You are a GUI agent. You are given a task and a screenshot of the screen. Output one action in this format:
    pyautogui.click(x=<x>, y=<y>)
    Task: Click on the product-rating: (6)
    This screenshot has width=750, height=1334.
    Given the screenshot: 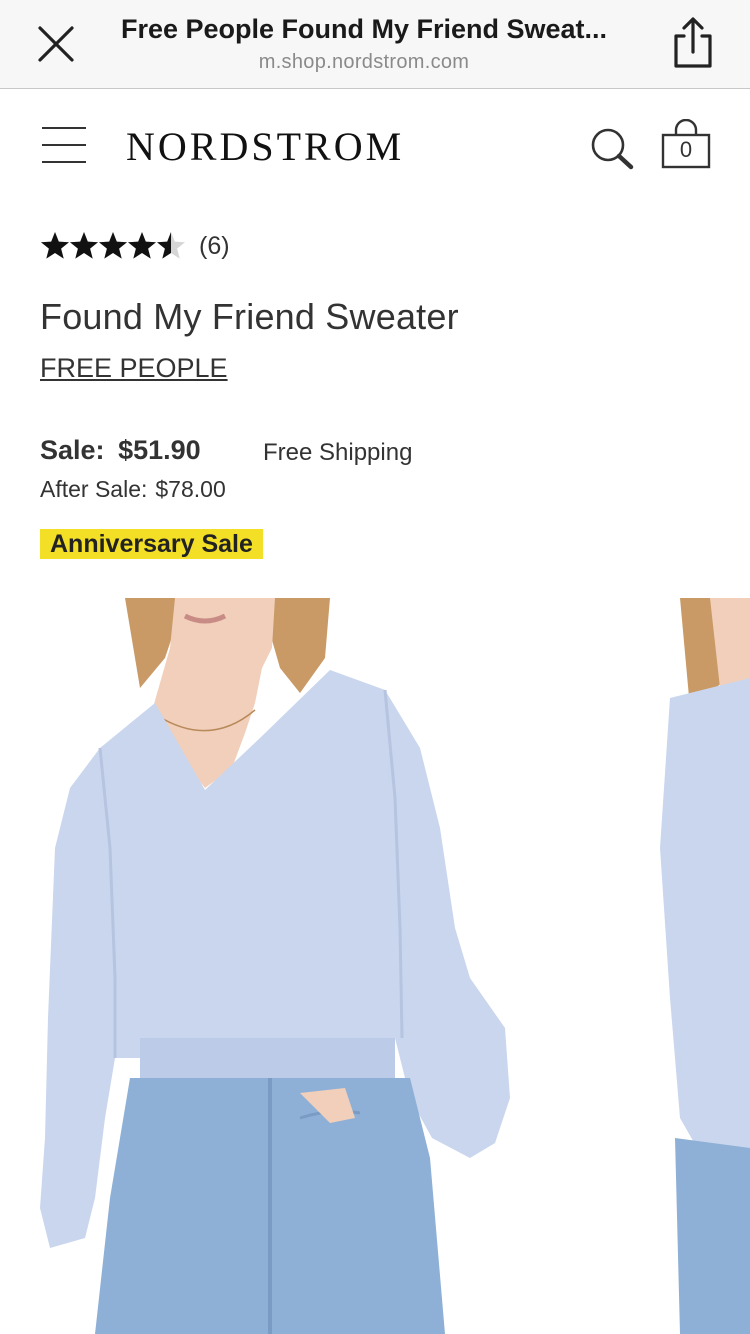 What is the action you would take?
    pyautogui.click(x=135, y=246)
    